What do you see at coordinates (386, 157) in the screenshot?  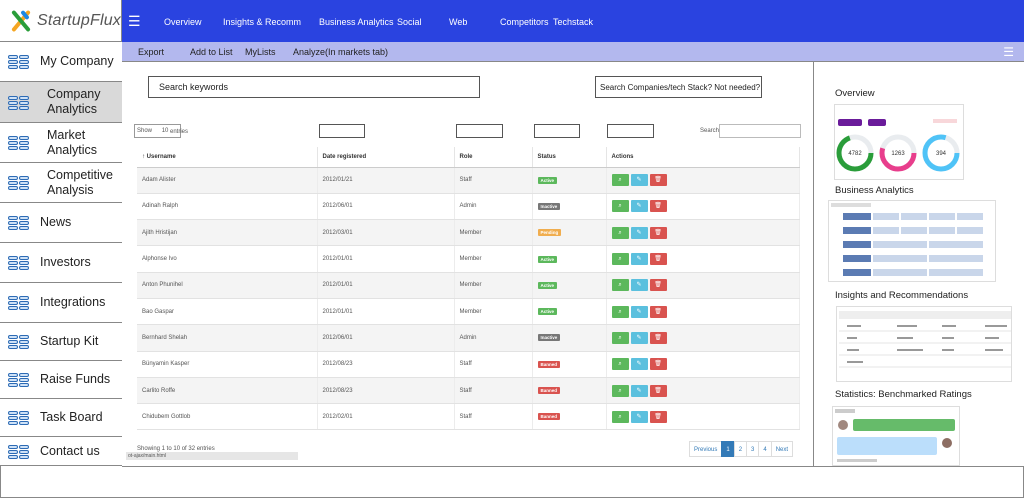 I see `column-header: Date registered` at bounding box center [386, 157].